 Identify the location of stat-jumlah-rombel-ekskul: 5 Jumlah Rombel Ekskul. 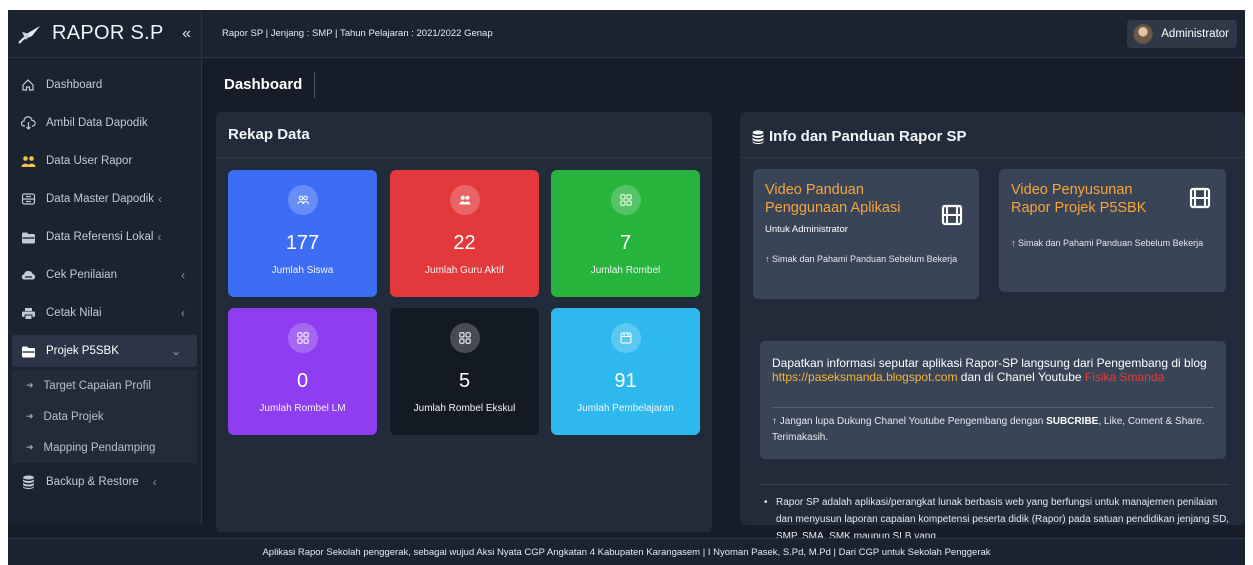
(464, 371).